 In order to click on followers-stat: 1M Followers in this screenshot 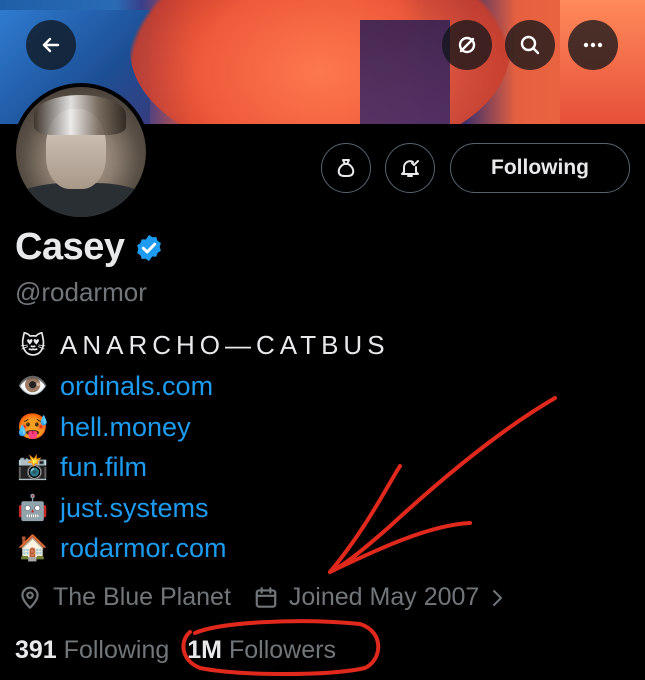, I will do `click(261, 650)`.